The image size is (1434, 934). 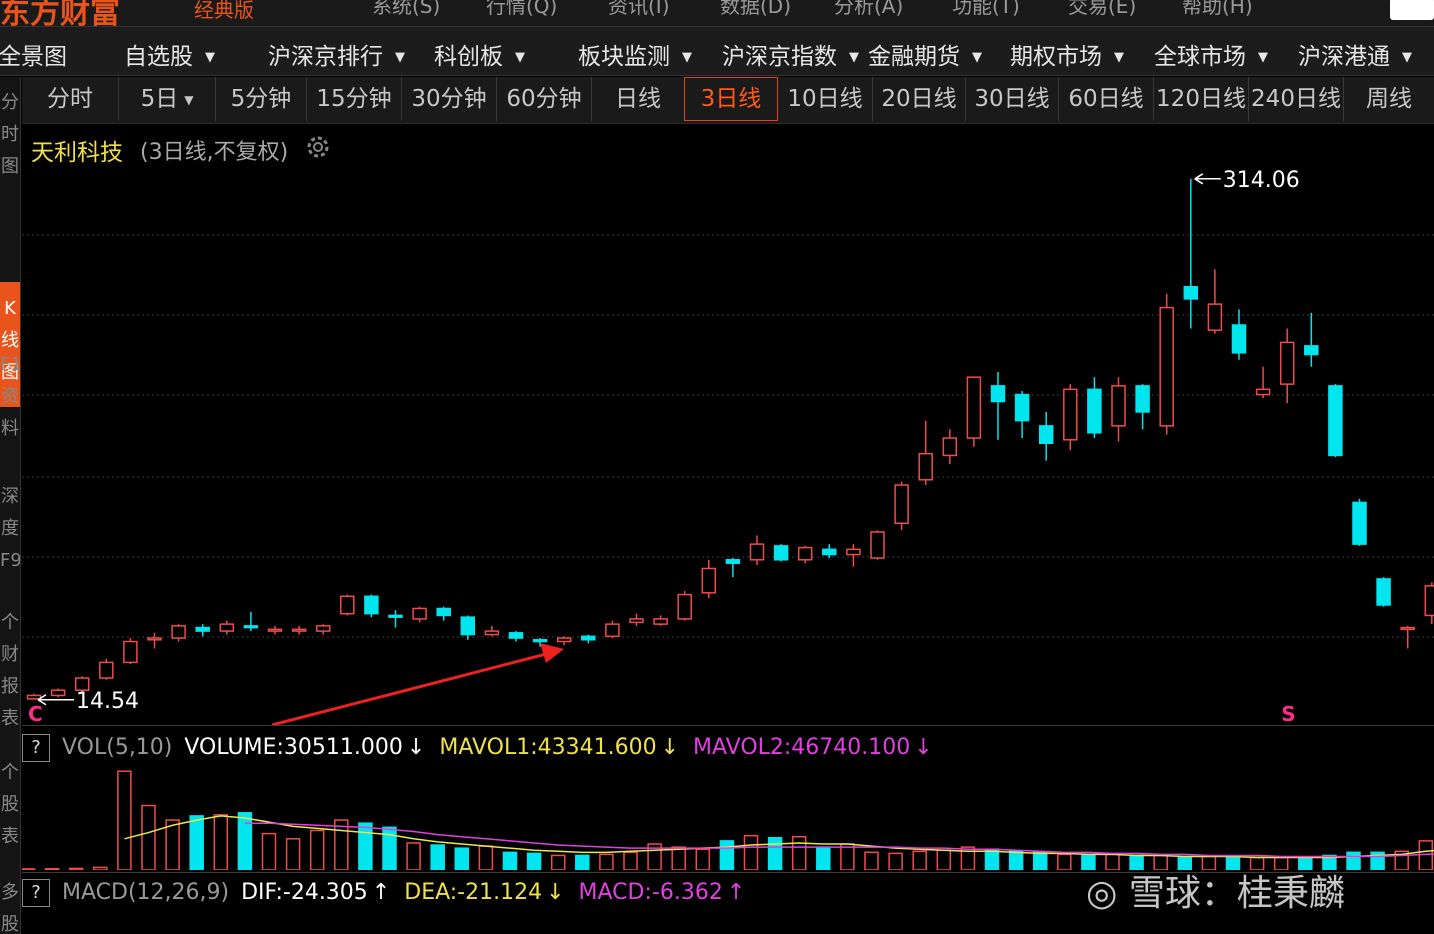 What do you see at coordinates (10, 135) in the screenshot?
I see `left-strip-group: 分时图` at bounding box center [10, 135].